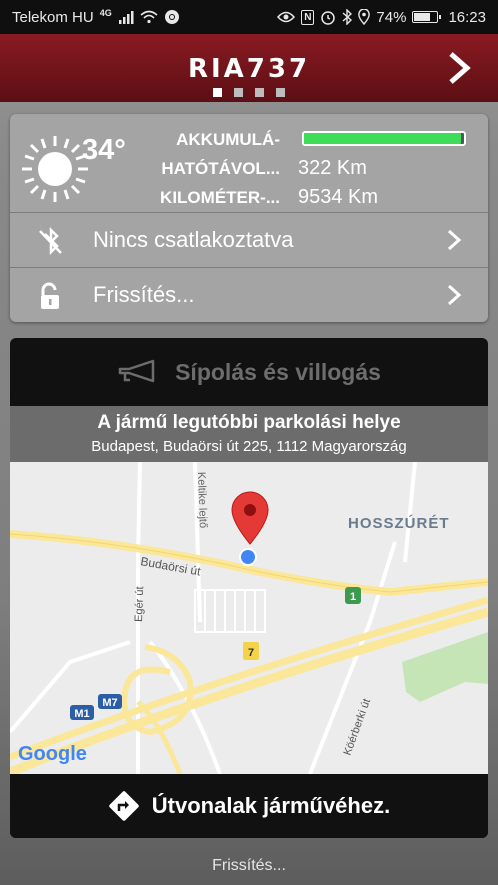 The width and height of the screenshot is (498, 885). I want to click on connection-row: Nincs csatlakoztatva, so click(249, 239).